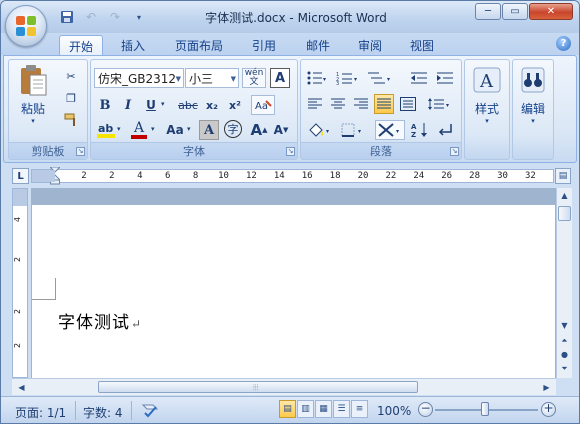  What do you see at coordinates (139, 78) in the screenshot?
I see `font-name-combo: 仿宋_GB2312 ▼` at bounding box center [139, 78].